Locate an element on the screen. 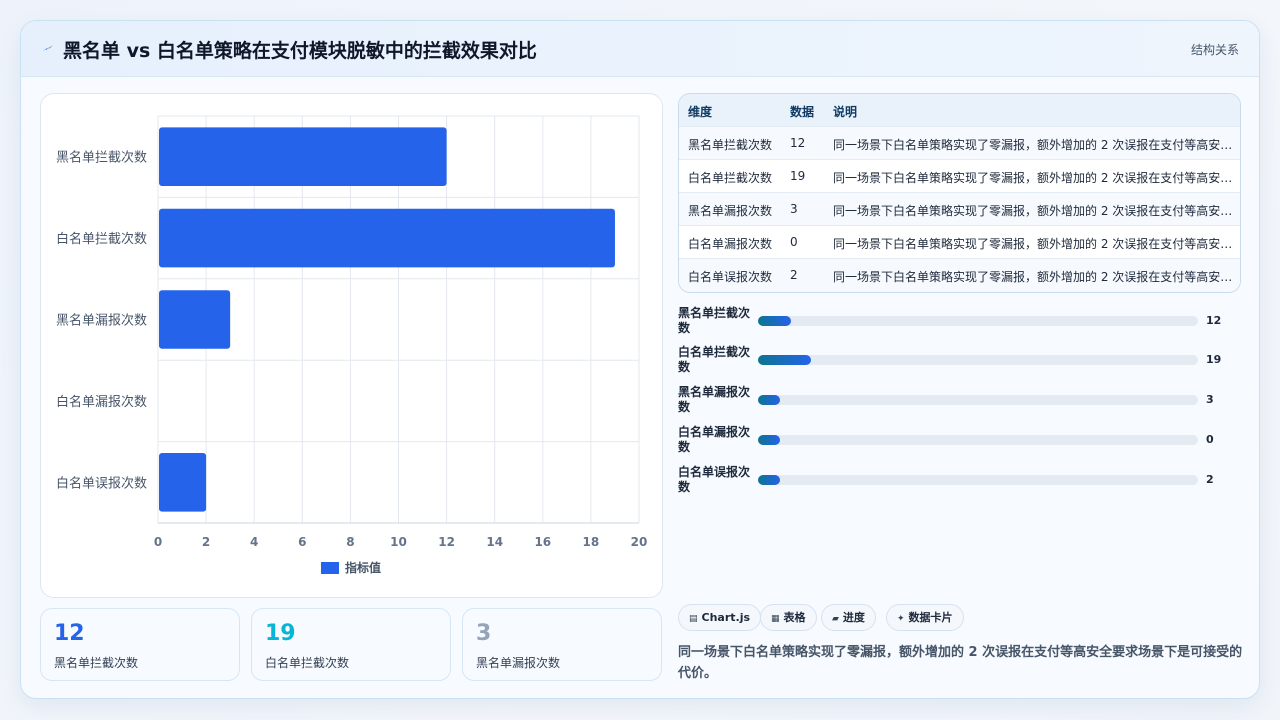  tag-progress: ▰ 进度 is located at coordinates (848, 617).